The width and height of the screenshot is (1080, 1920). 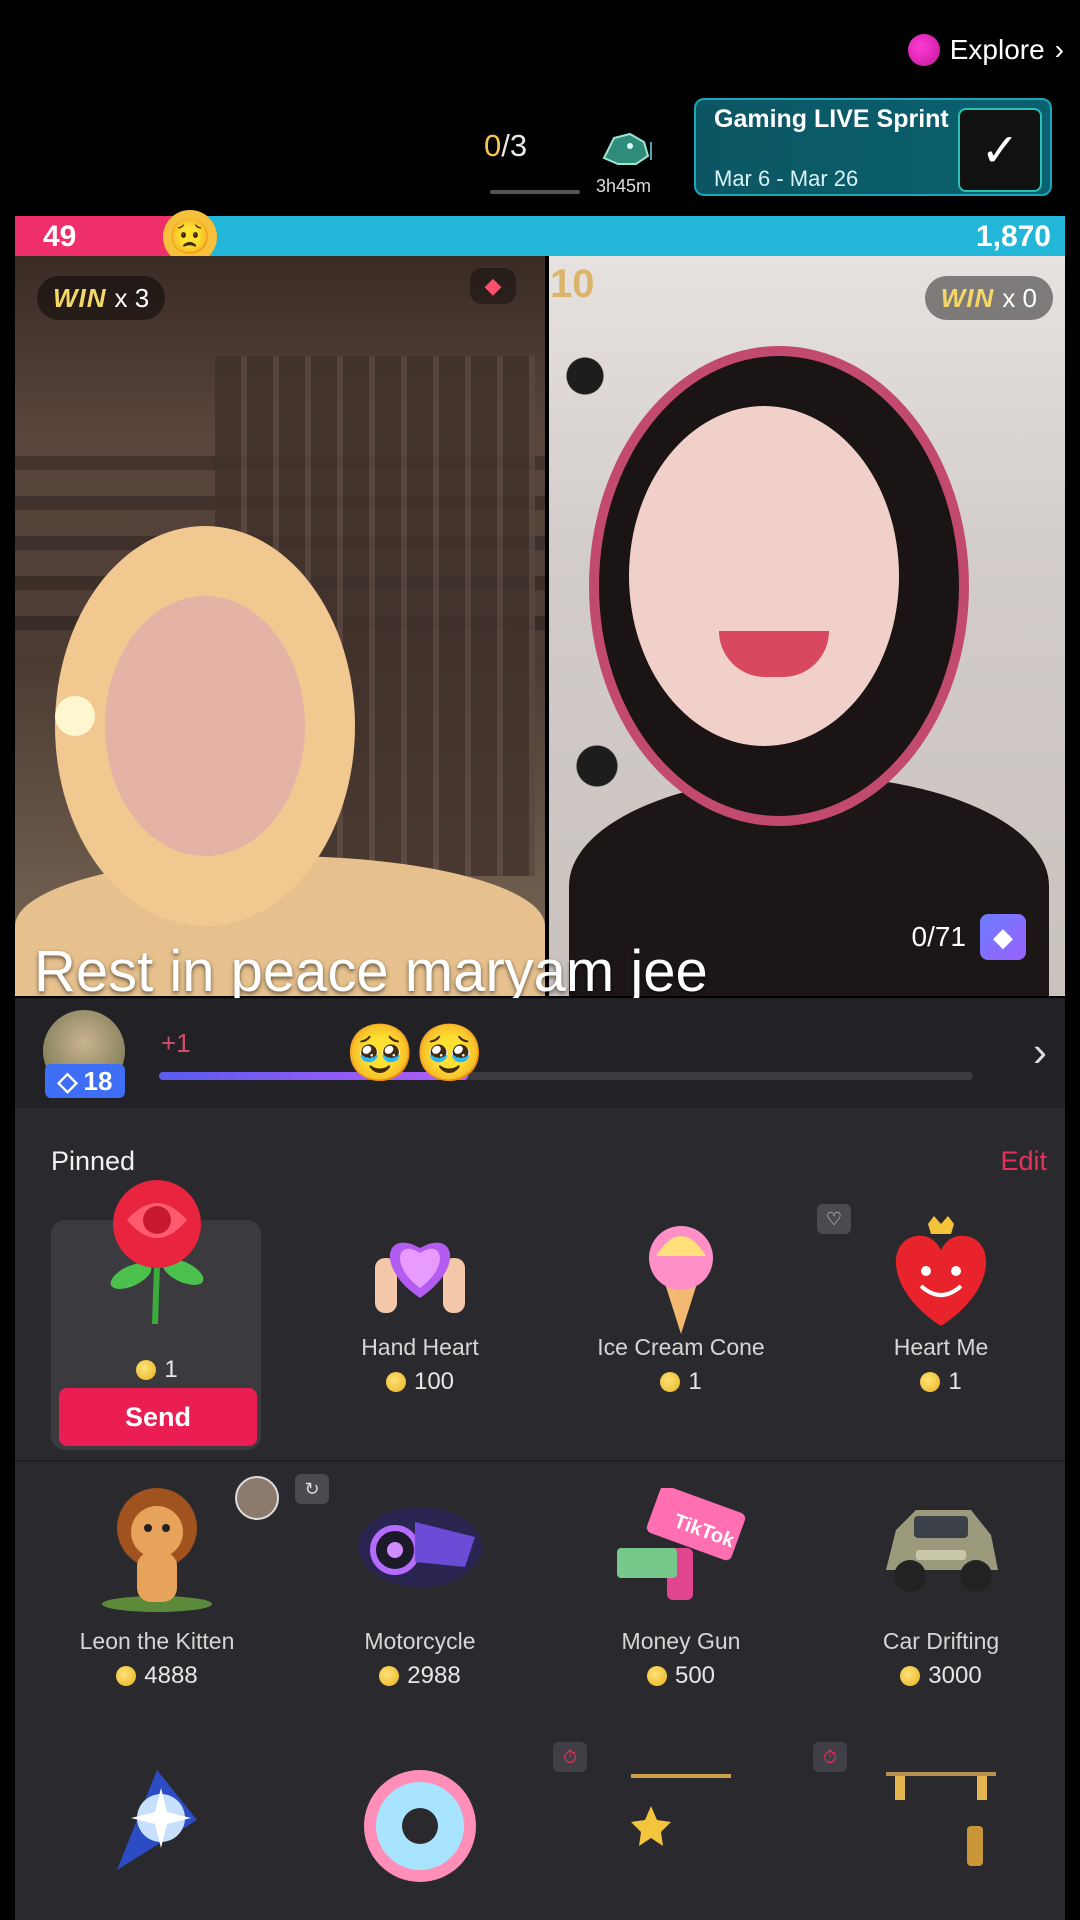 I want to click on win-progress-underline, so click(x=535, y=192).